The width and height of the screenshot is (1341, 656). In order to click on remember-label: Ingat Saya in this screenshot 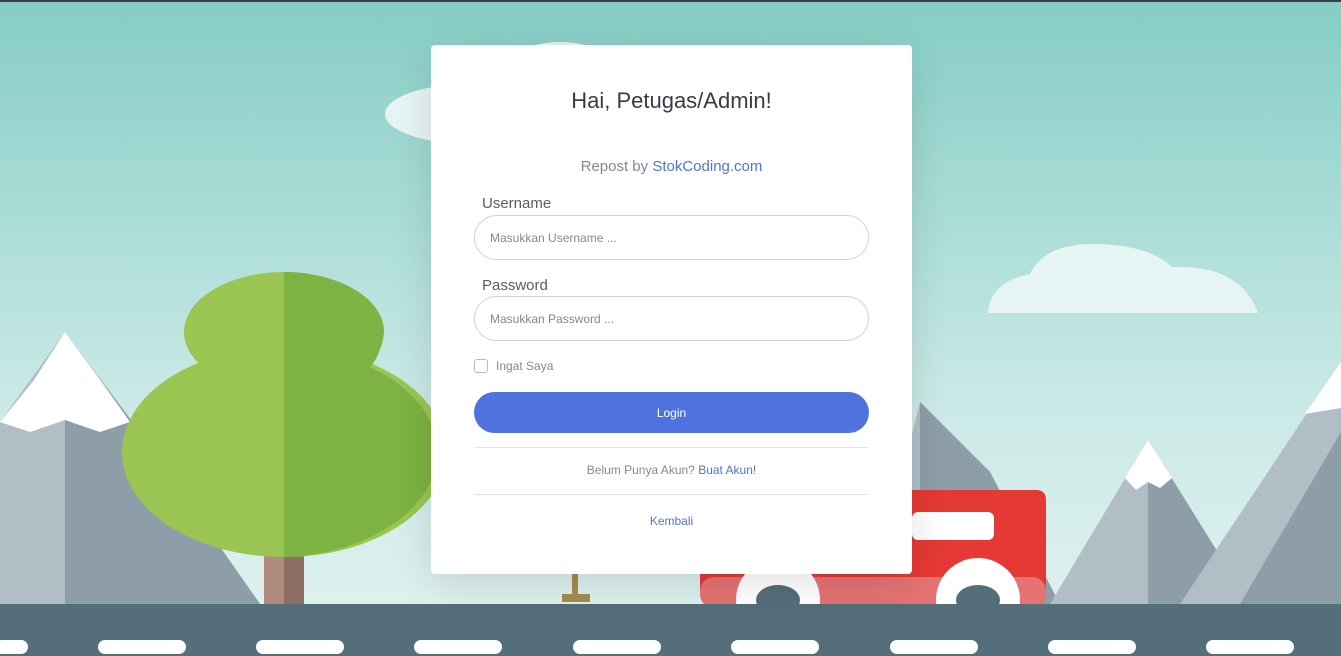, I will do `click(525, 366)`.